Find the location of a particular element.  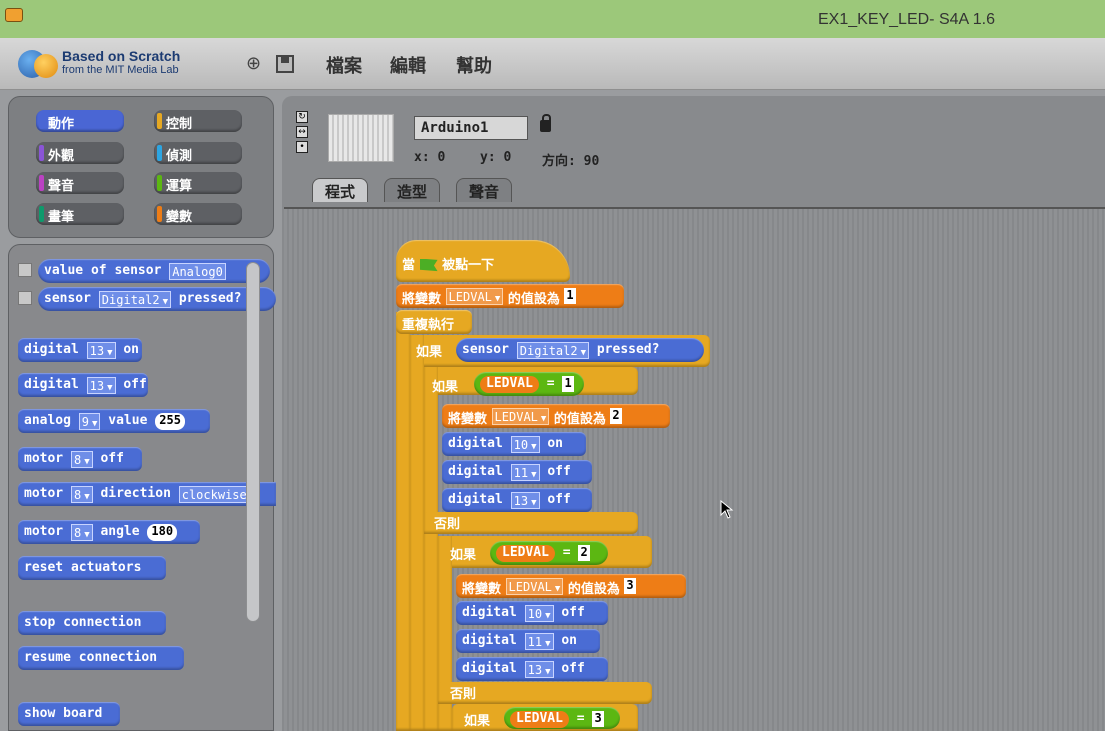

sprite-y: y: 0 is located at coordinates (496, 157).